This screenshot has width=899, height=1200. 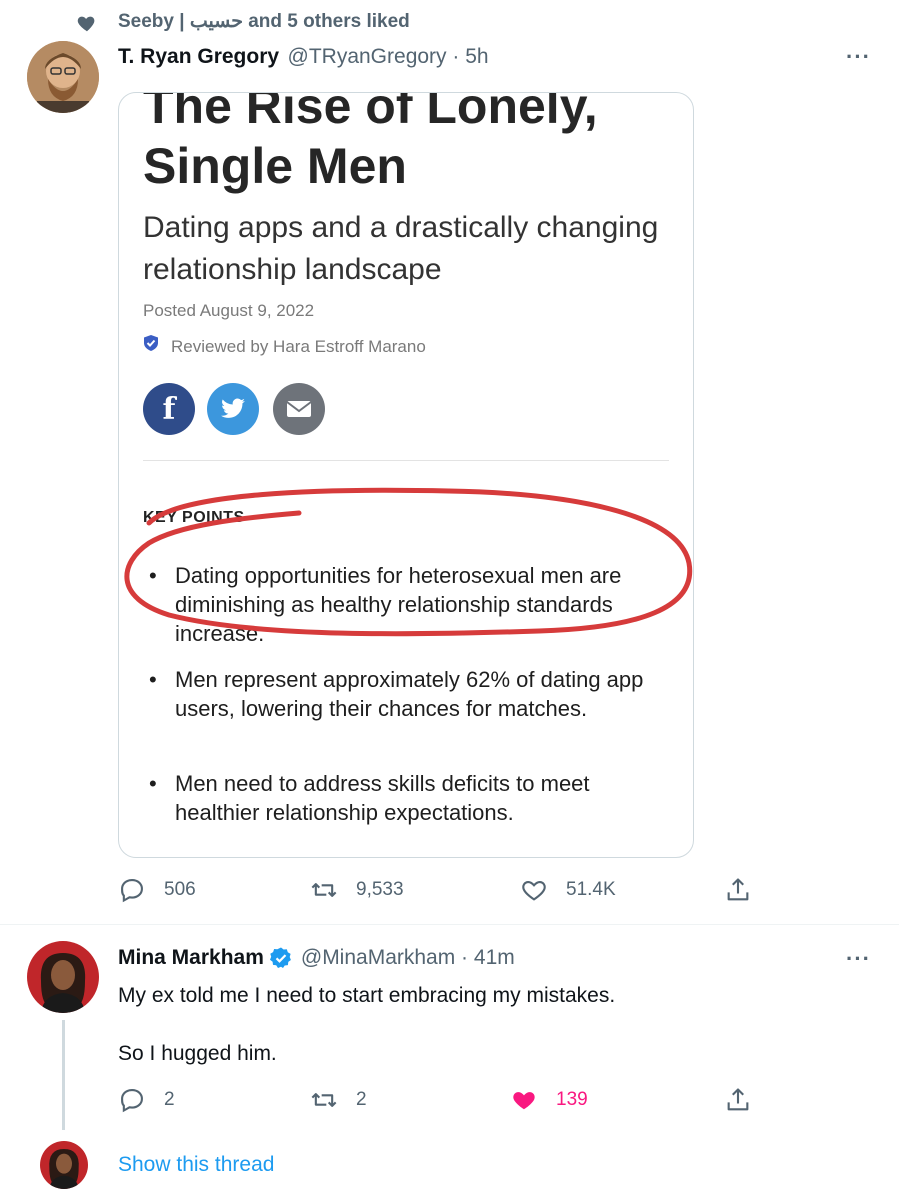 What do you see at coordinates (361, 1099) in the screenshot?
I see `retweet-count: 2` at bounding box center [361, 1099].